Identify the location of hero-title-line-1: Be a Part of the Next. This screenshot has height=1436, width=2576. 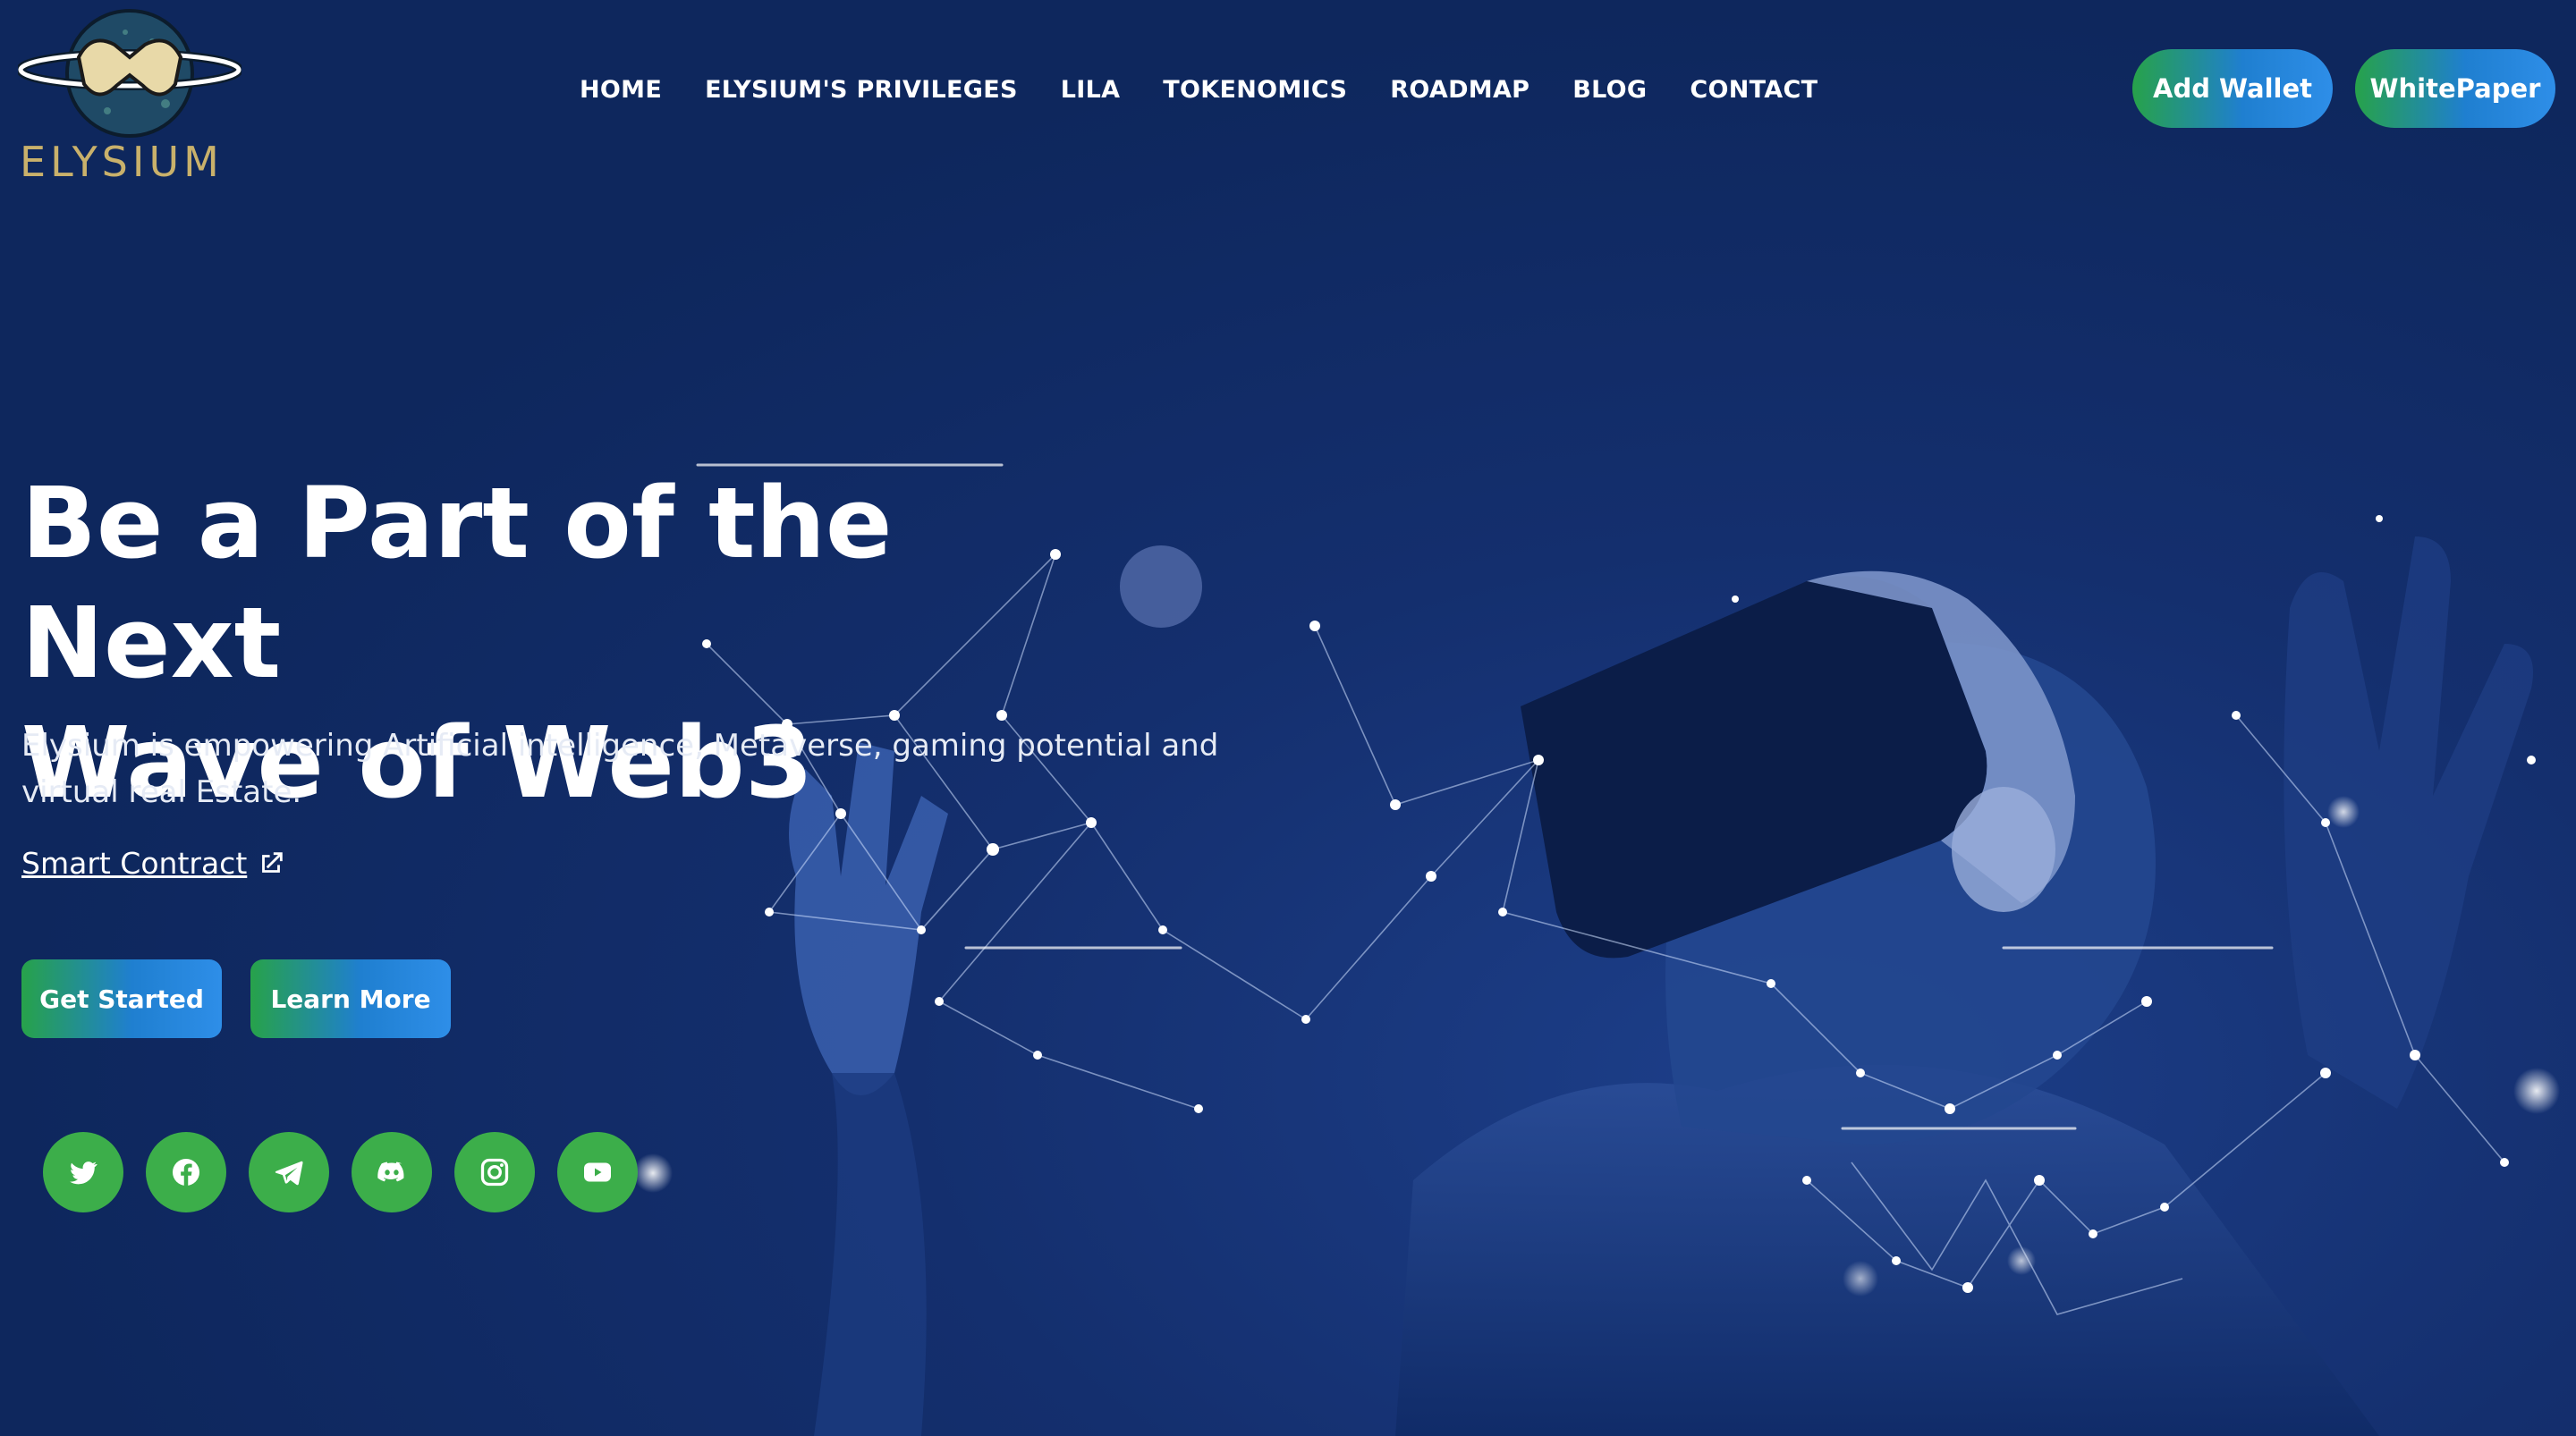
(457, 583).